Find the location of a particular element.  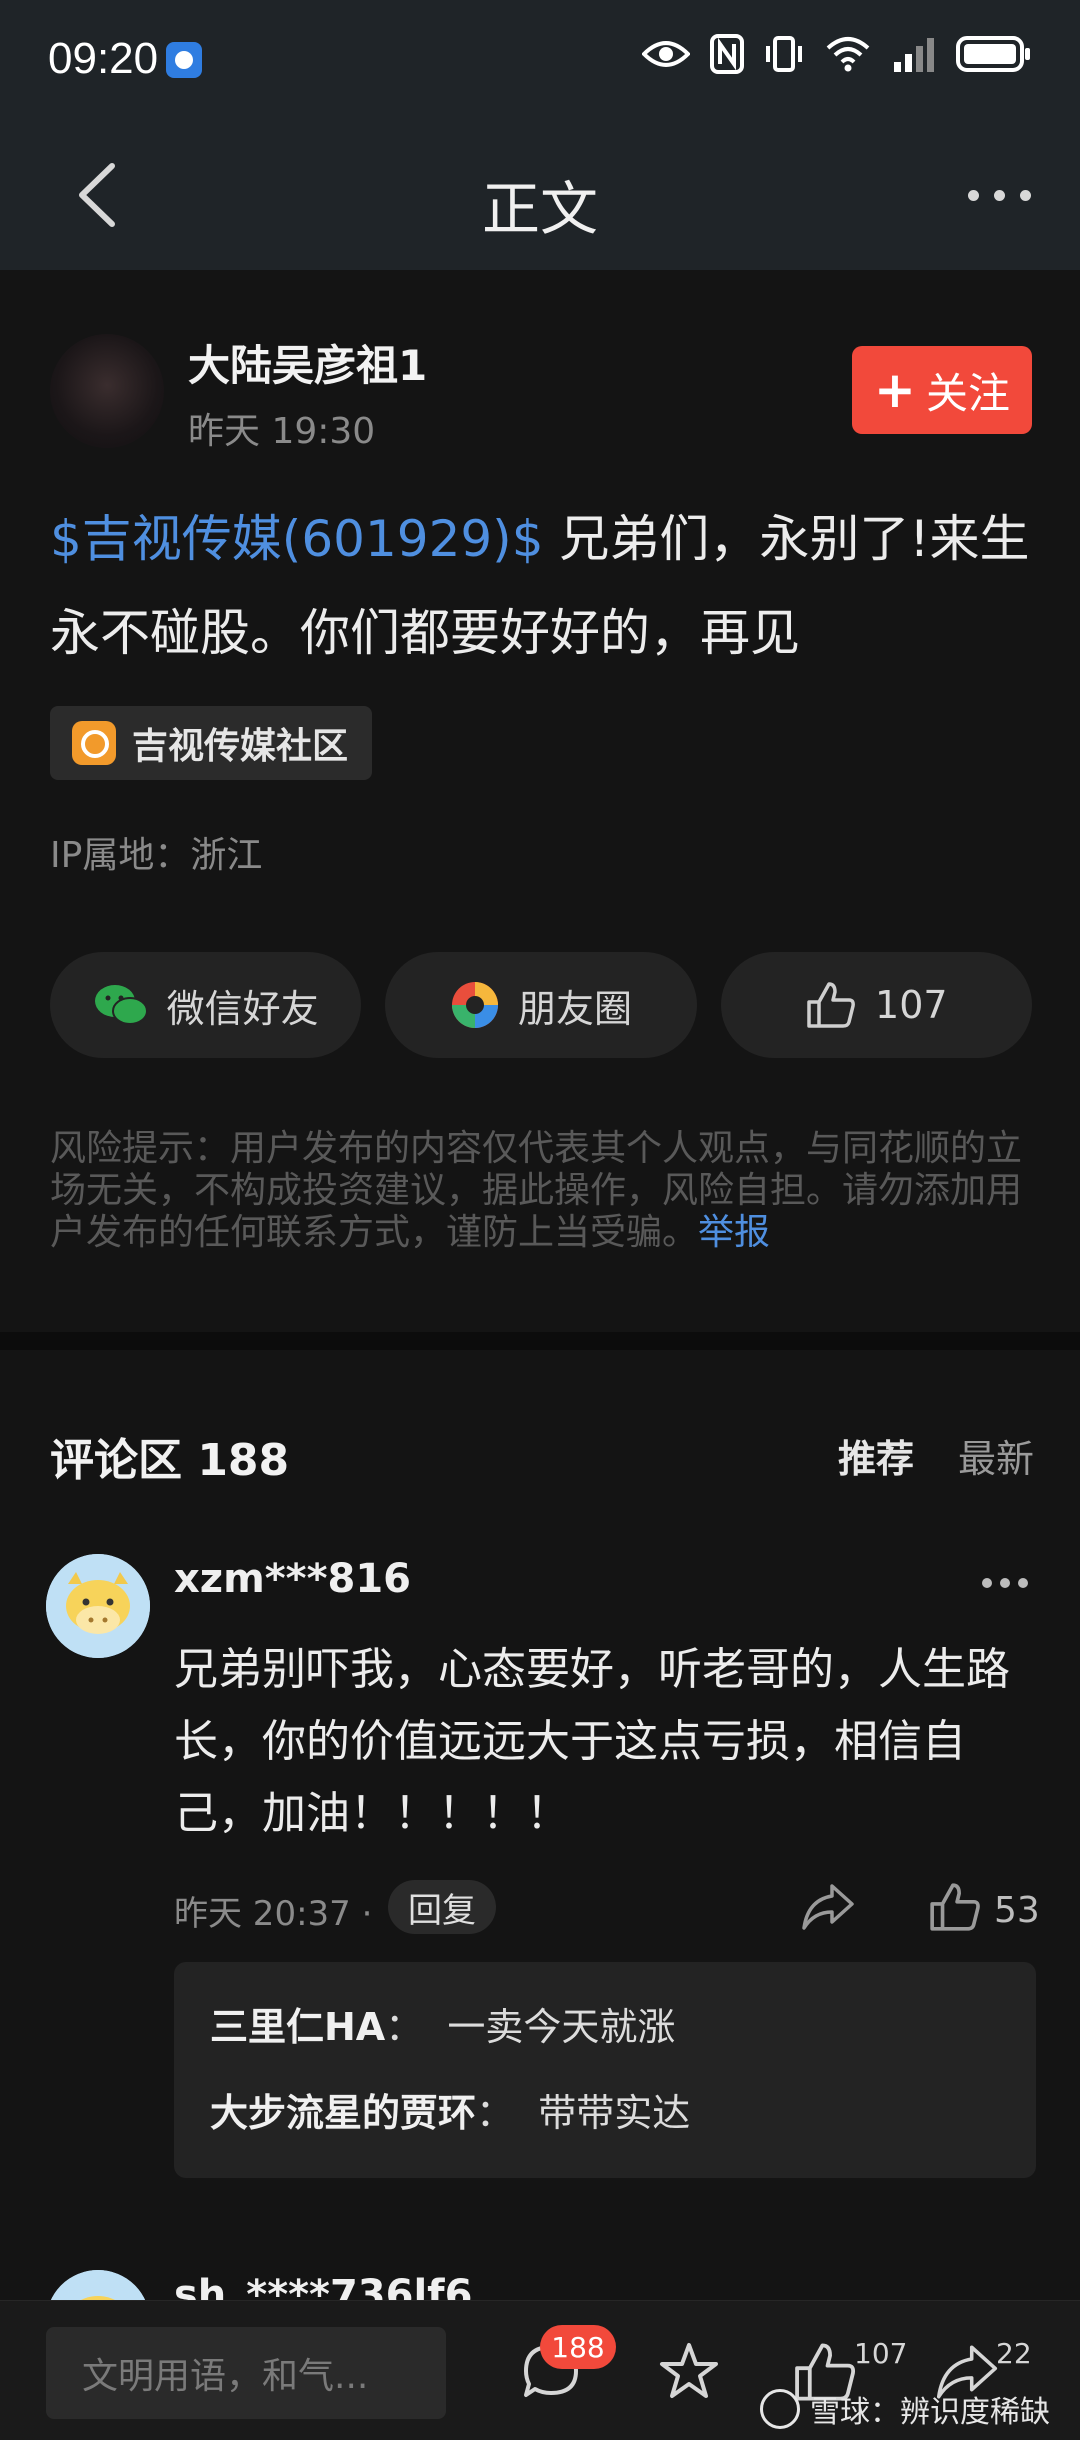

commenter-avatar is located at coordinates (98, 1606).